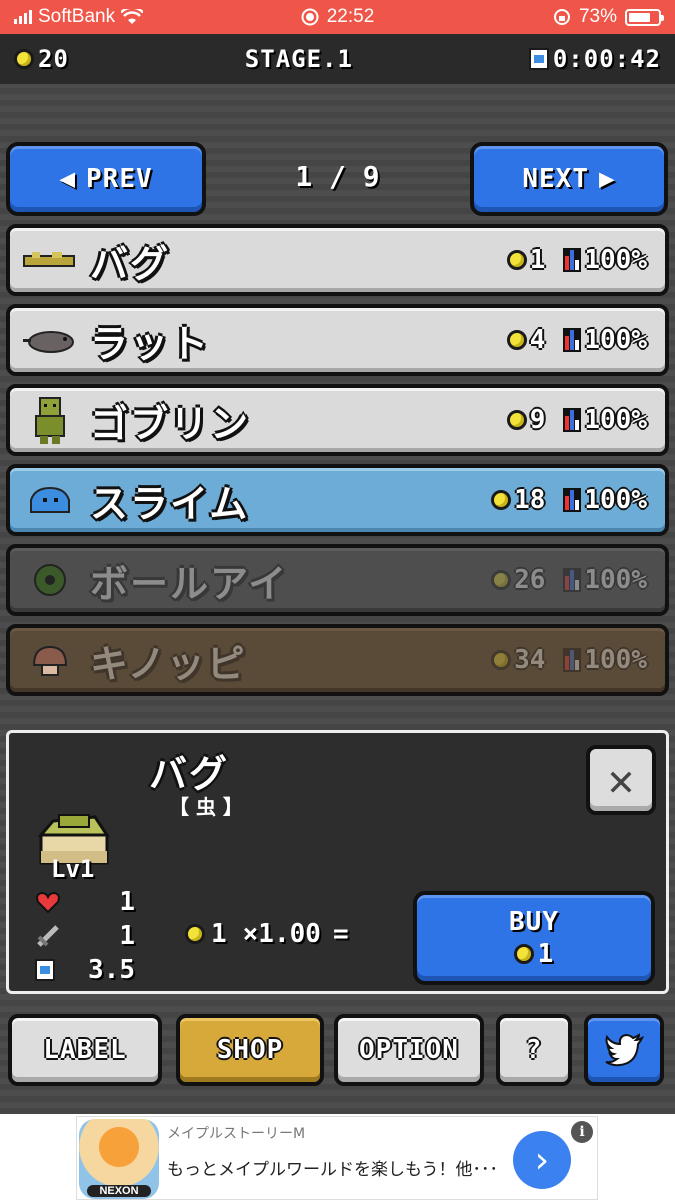  Describe the element at coordinates (267, 934) in the screenshot. I see `cost-formula: 1 ×1.00 =` at that location.